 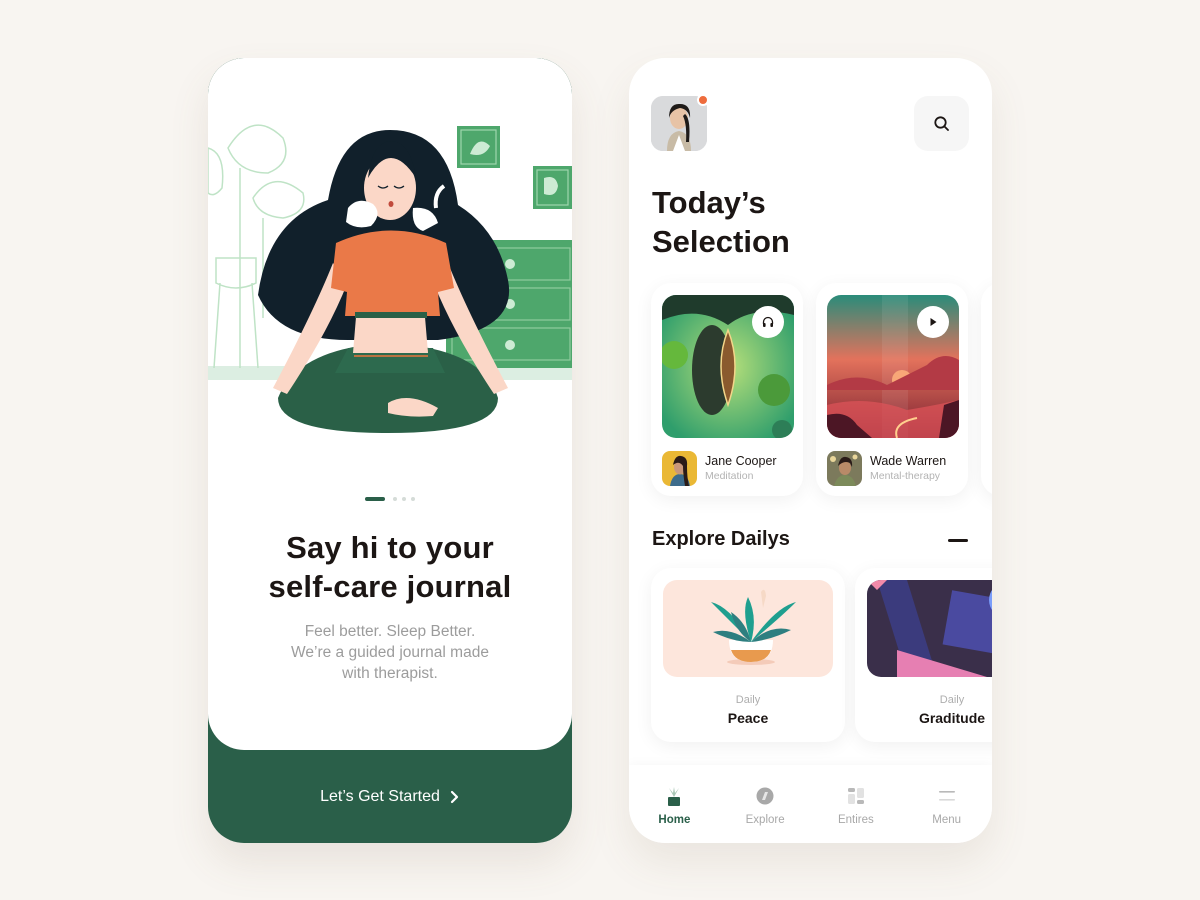 I want to click on tab-home: Home, so click(x=674, y=804).